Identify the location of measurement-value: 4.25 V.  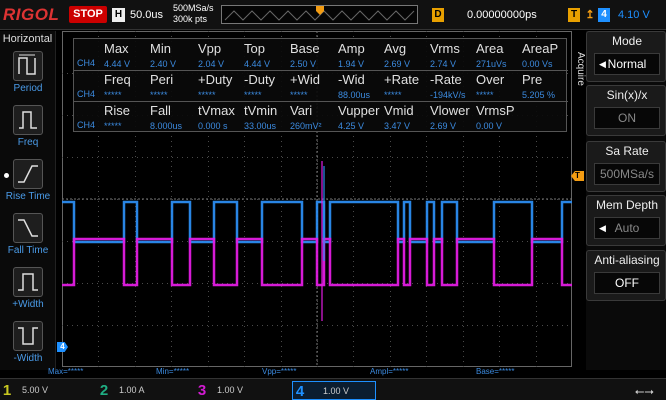
(351, 126).